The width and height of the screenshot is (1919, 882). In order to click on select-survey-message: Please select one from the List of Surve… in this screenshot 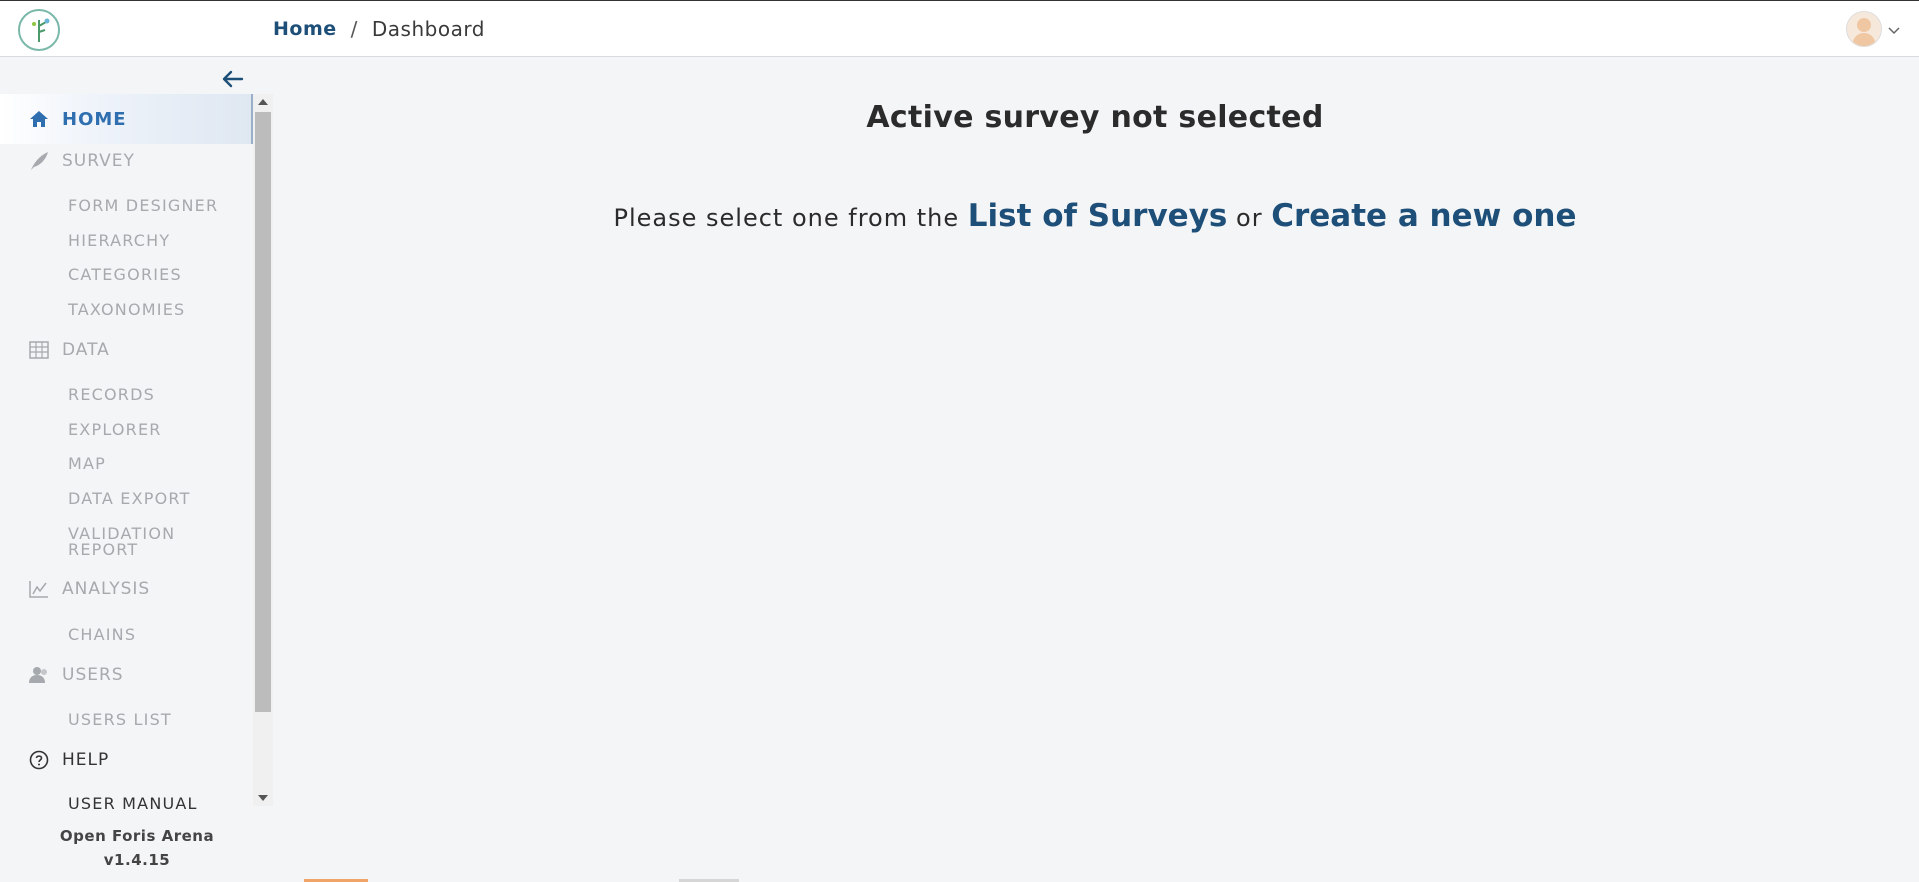, I will do `click(1095, 216)`.